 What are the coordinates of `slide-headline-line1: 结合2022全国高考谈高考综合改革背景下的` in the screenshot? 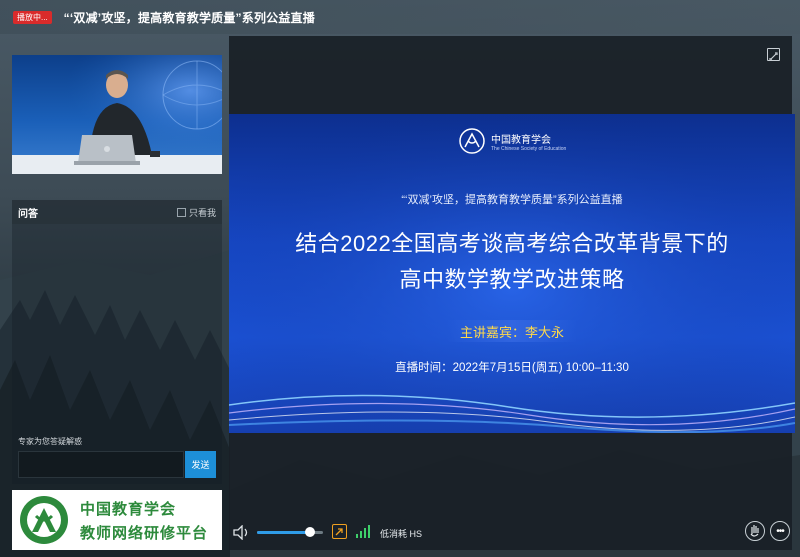 It's located at (512, 243).